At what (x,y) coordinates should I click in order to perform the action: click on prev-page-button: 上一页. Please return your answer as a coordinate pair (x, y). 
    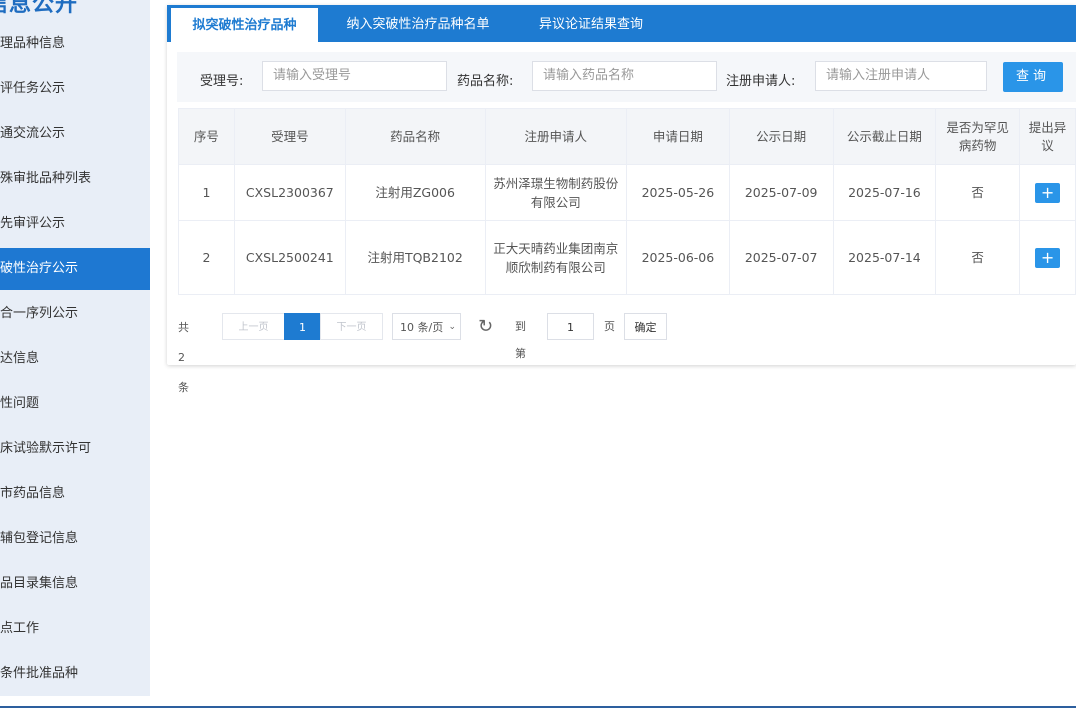
    Looking at the image, I should click on (253, 326).